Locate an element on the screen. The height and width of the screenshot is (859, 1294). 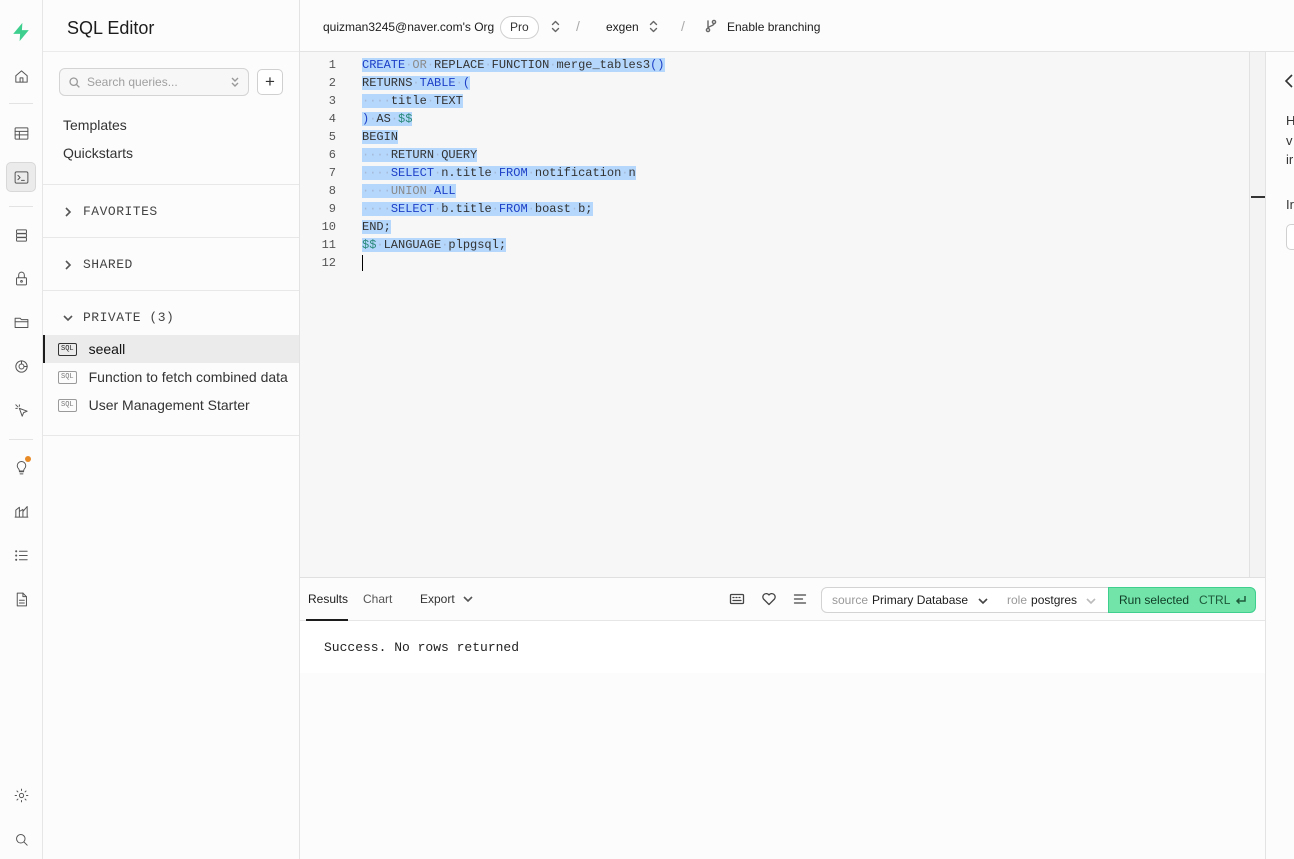
edge-functions-icon is located at coordinates (21, 366).